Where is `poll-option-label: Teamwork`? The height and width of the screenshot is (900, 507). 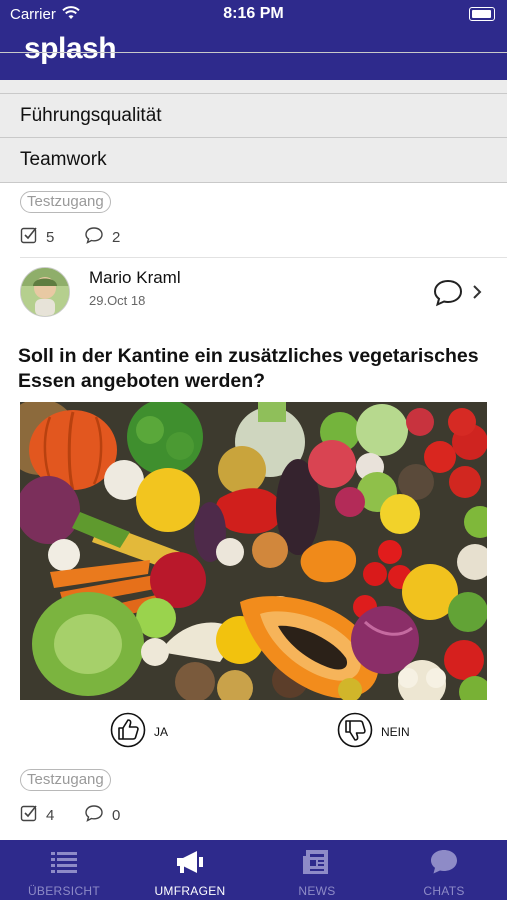 poll-option-label: Teamwork is located at coordinates (63, 159).